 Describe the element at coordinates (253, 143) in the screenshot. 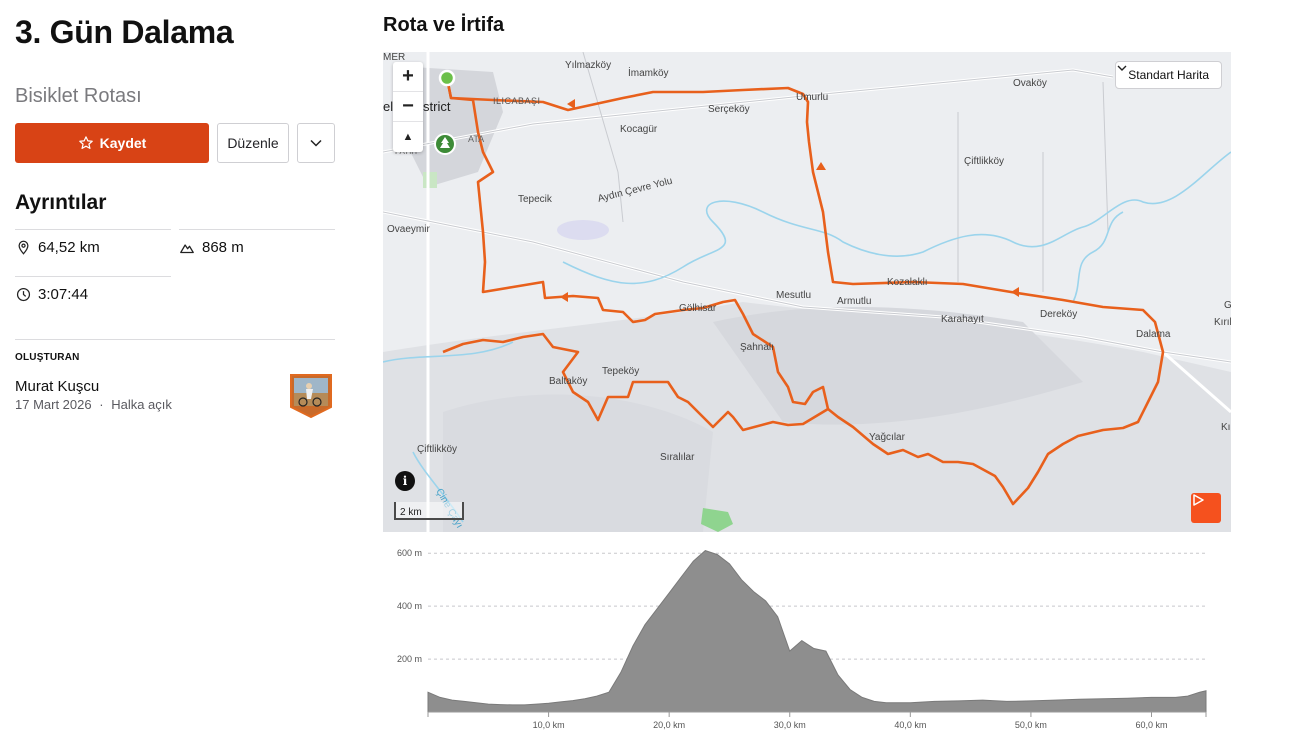

I see `edit-button: Düzenle` at that location.